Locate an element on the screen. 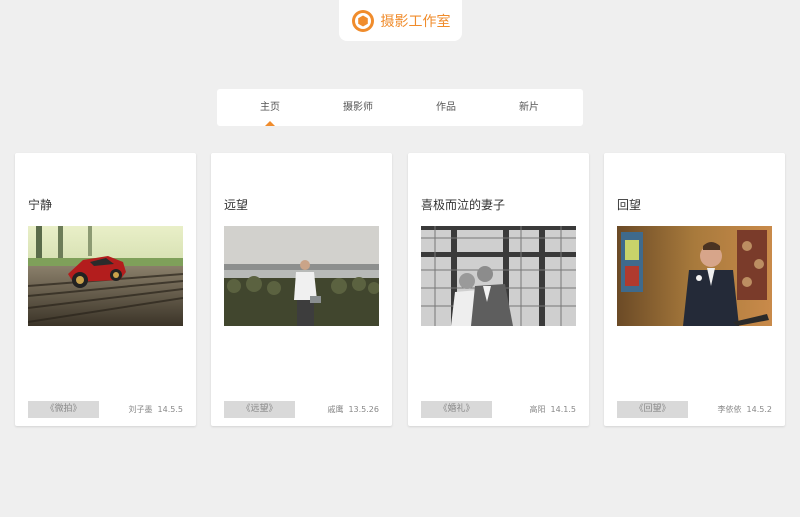 Image resolution: width=800 pixels, height=517 pixels. nav-item-label: 新片 is located at coordinates (529, 107).